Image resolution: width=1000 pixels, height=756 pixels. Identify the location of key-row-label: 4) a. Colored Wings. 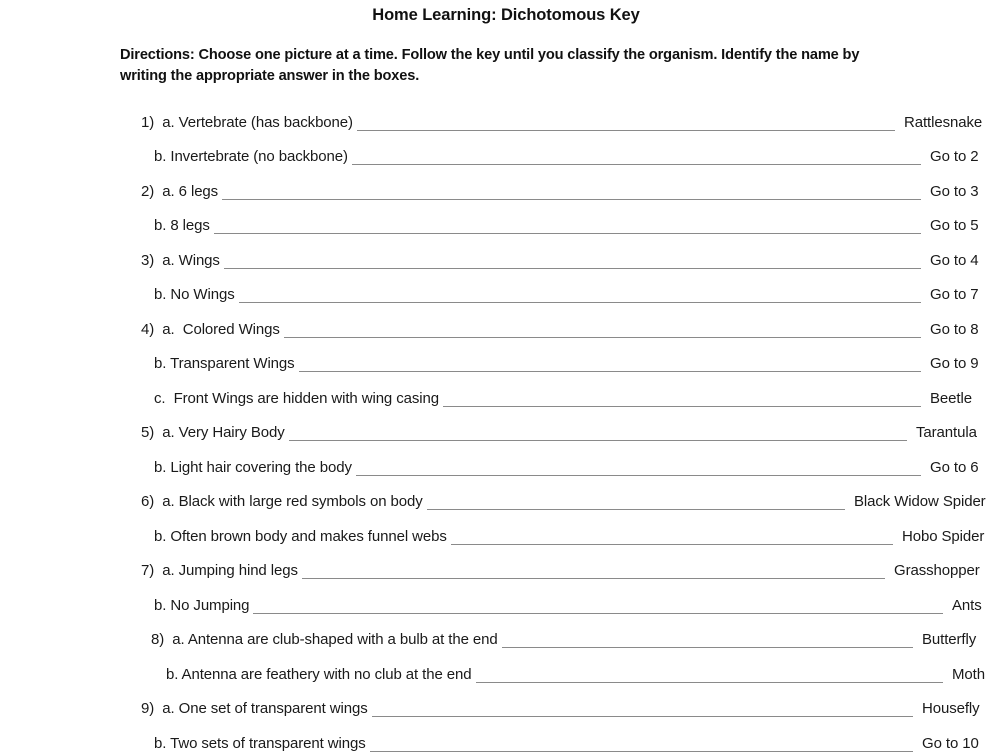
(210, 329).